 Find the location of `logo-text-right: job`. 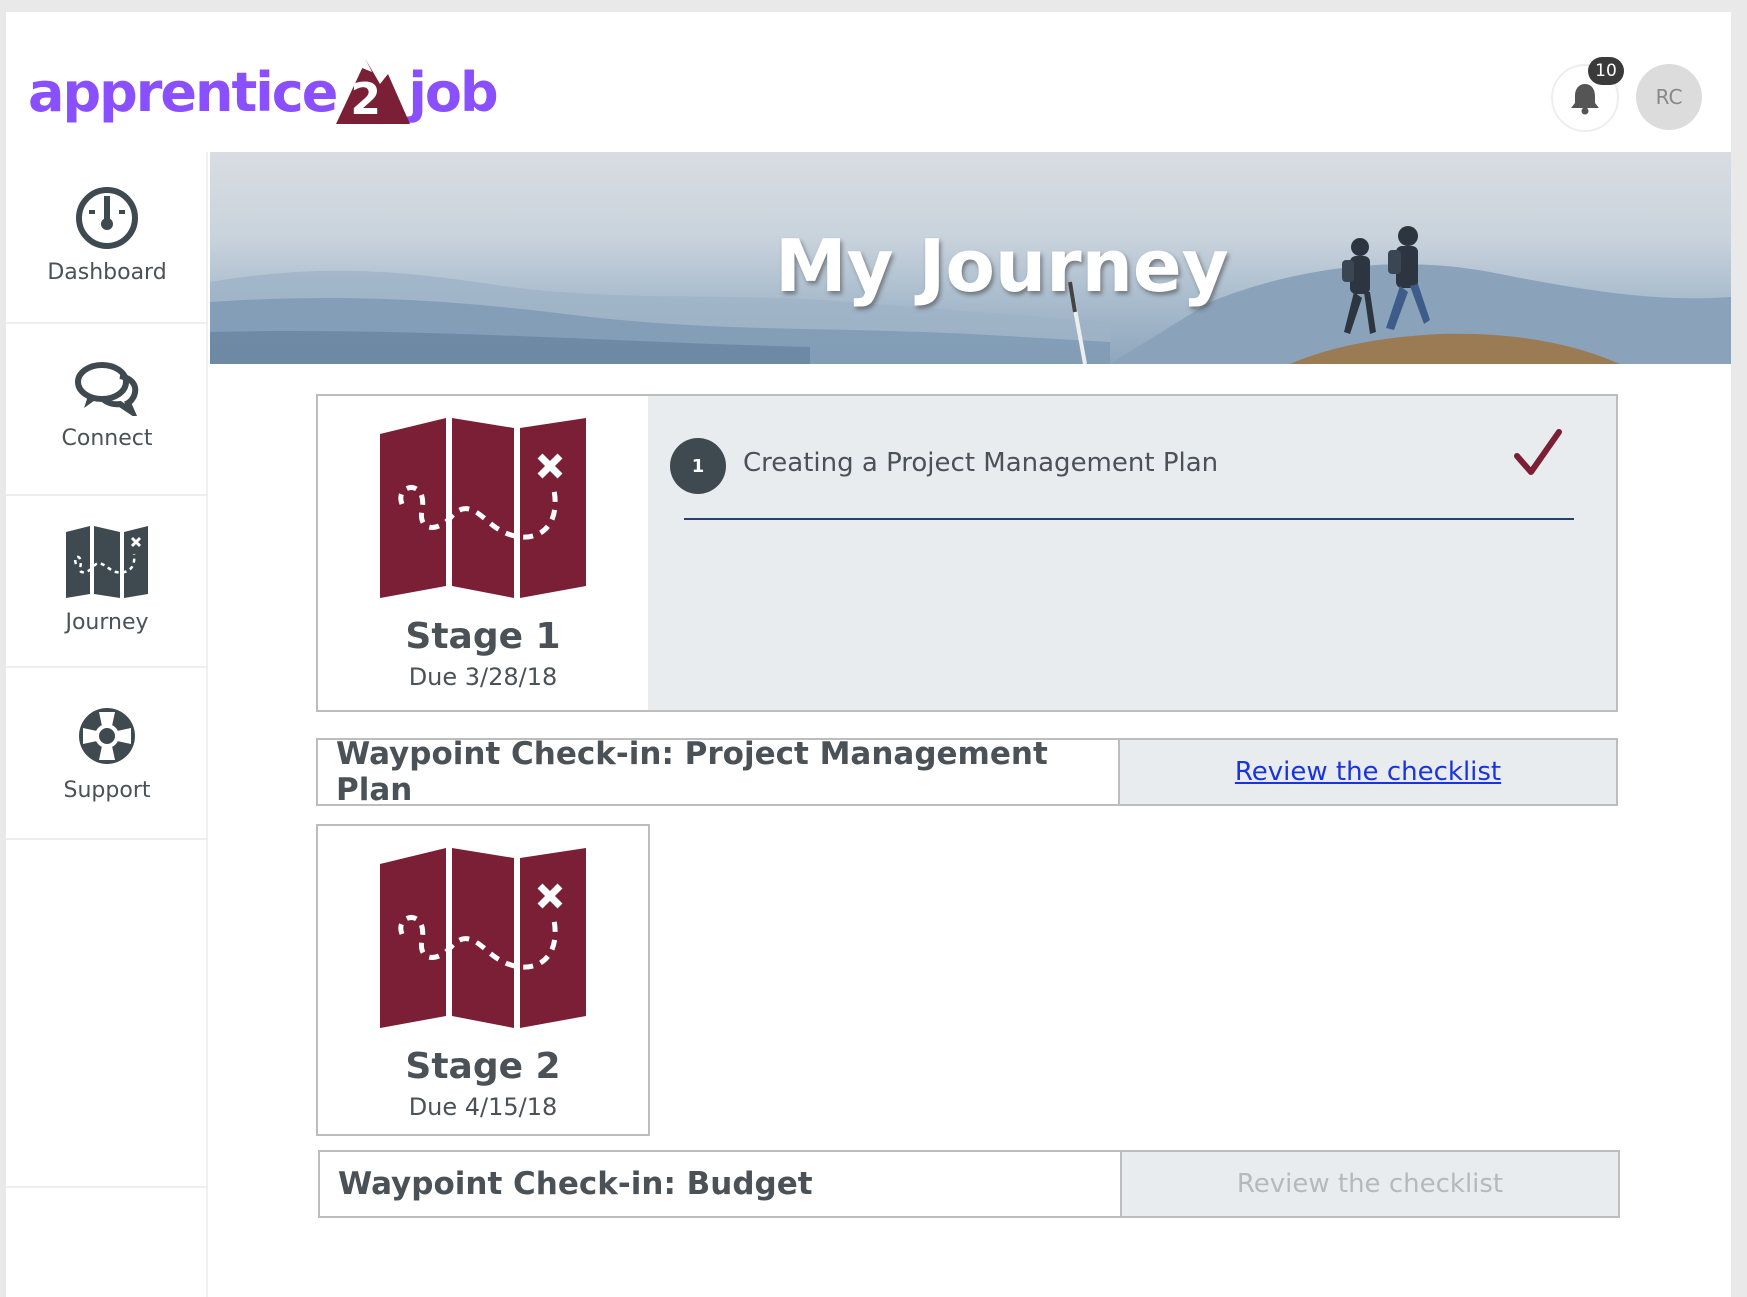

logo-text-right: job is located at coordinates (453, 92).